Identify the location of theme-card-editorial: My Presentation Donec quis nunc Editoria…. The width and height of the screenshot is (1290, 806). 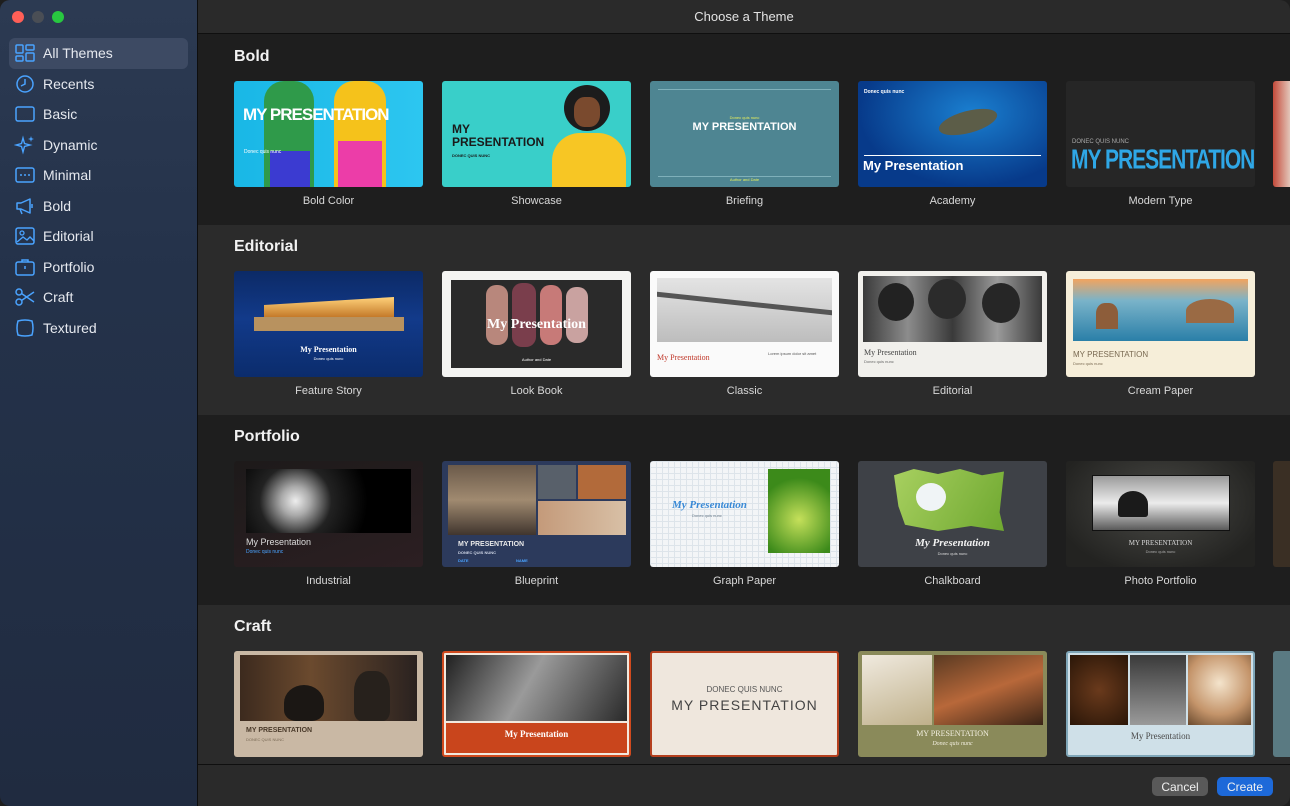
(952, 334).